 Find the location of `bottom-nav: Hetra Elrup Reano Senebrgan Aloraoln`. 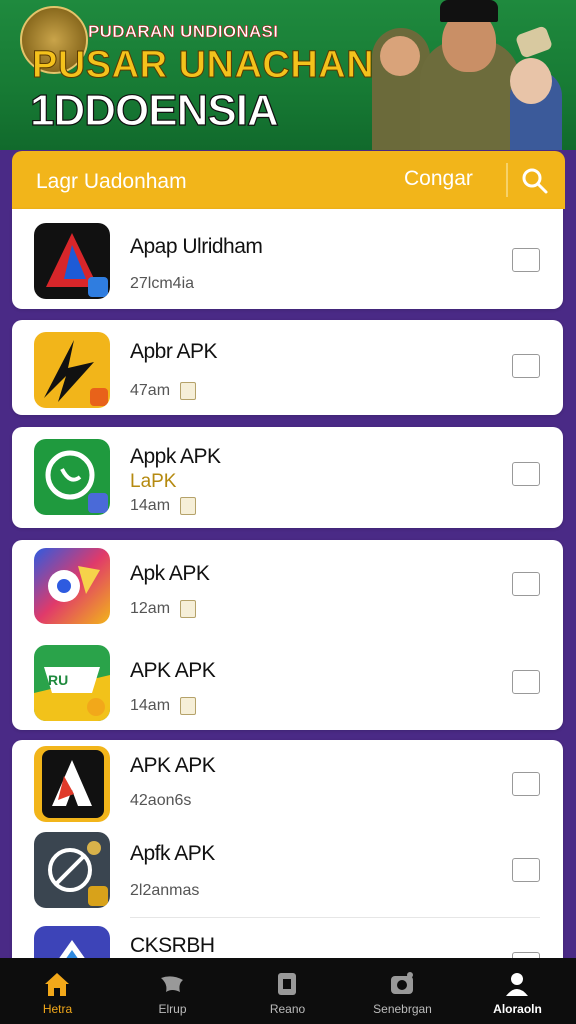

bottom-nav: Hetra Elrup Reano Senebrgan Aloraoln is located at coordinates (288, 991).